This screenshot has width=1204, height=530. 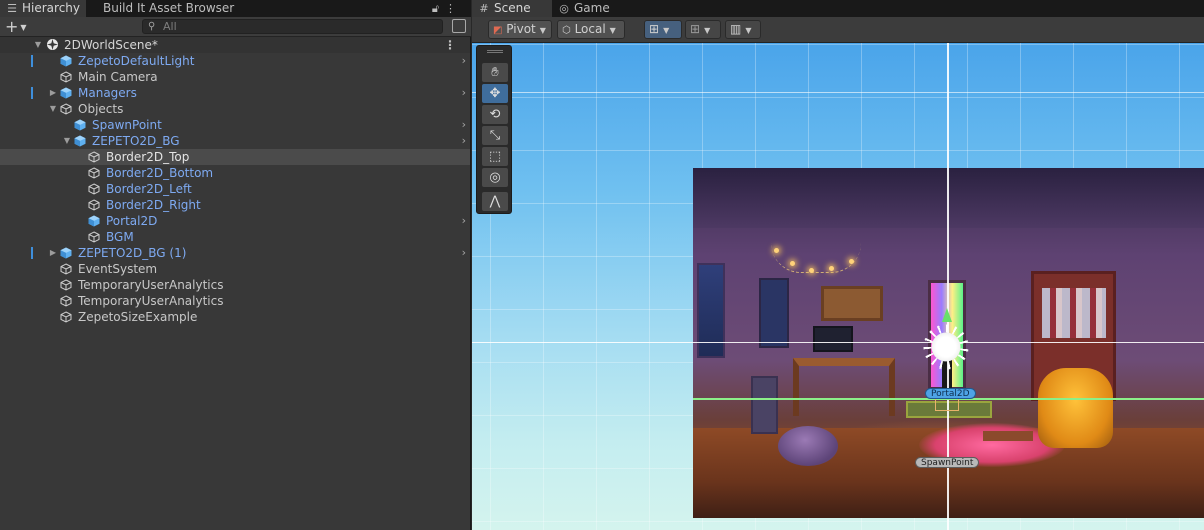 I want to click on hierarchy-item-label: EventSystem, so click(x=118, y=269).